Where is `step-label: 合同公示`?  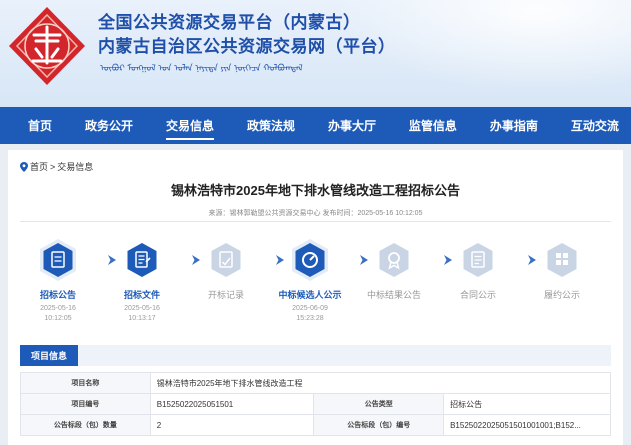
step-label: 合同公示 is located at coordinates (477, 295).